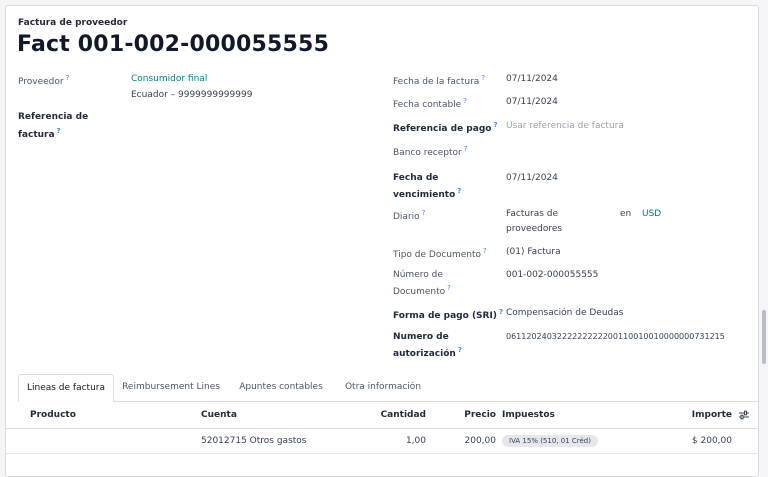  What do you see at coordinates (73, 23) in the screenshot?
I see `record-type-label: Factura de proveedor` at bounding box center [73, 23].